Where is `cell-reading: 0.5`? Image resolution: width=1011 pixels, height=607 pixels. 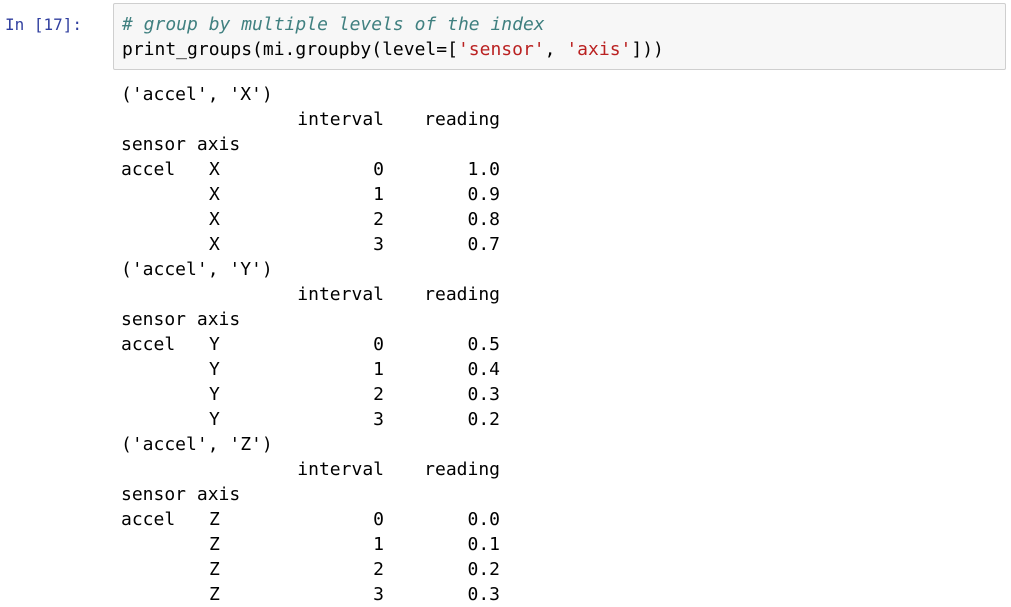 cell-reading: 0.5 is located at coordinates (483, 344).